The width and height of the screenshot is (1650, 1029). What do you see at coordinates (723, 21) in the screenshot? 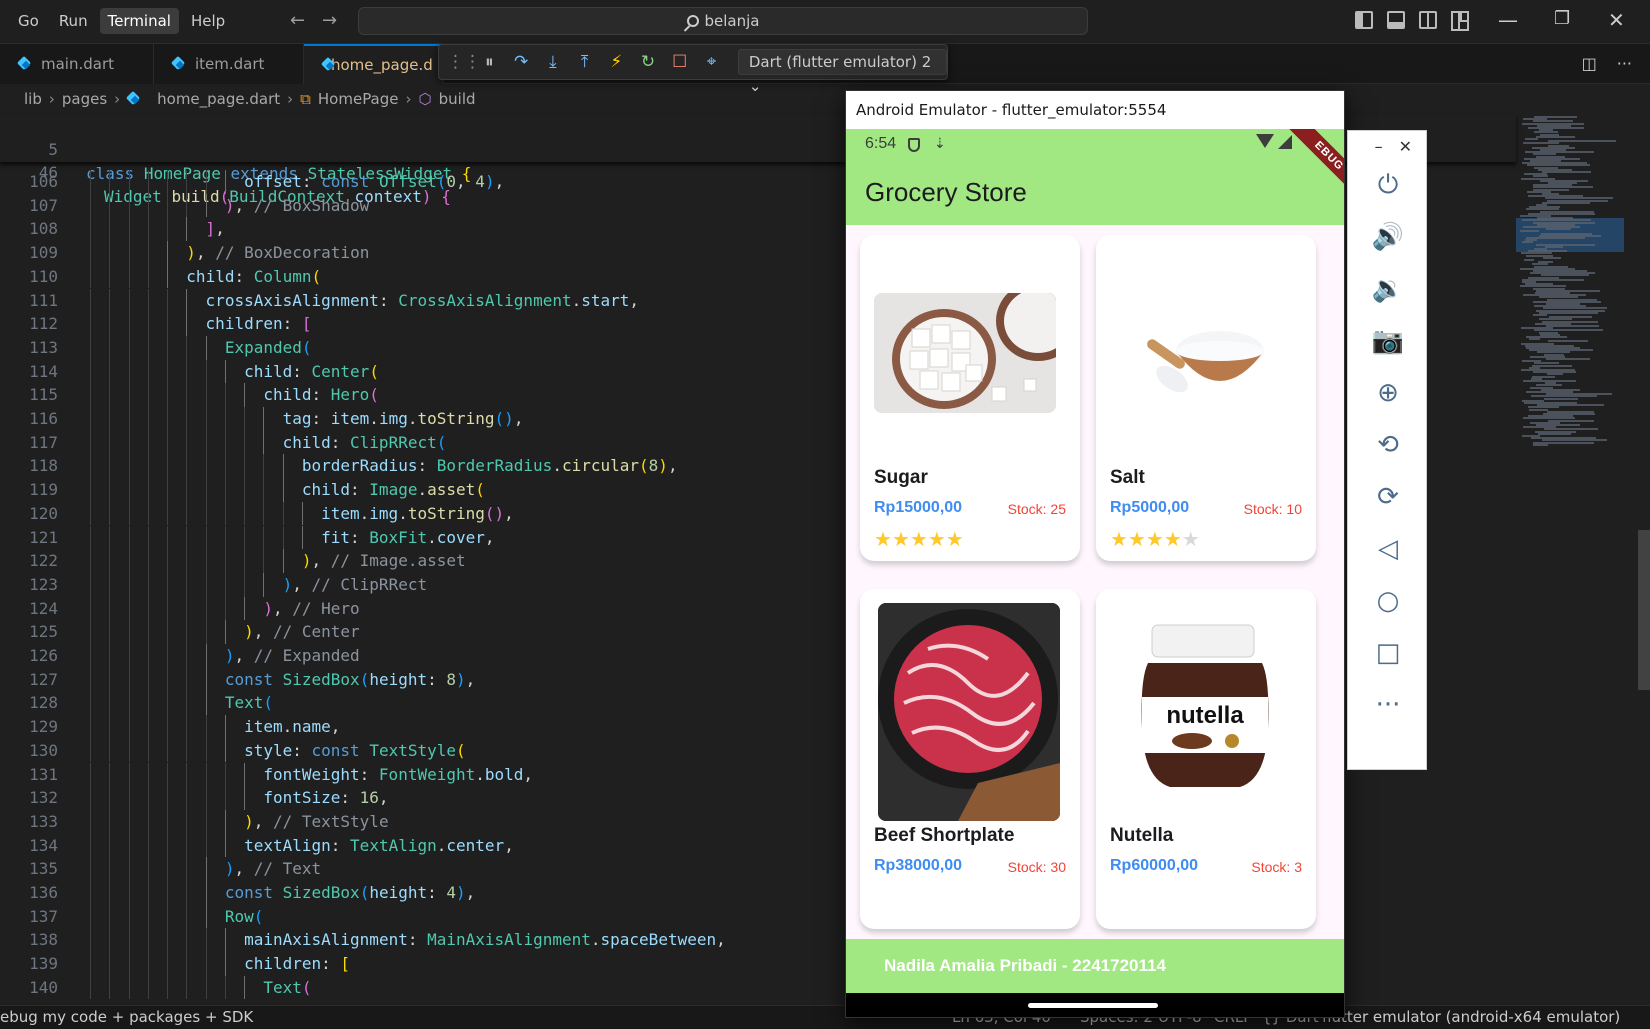
I see `command-center-search: belanja` at bounding box center [723, 21].